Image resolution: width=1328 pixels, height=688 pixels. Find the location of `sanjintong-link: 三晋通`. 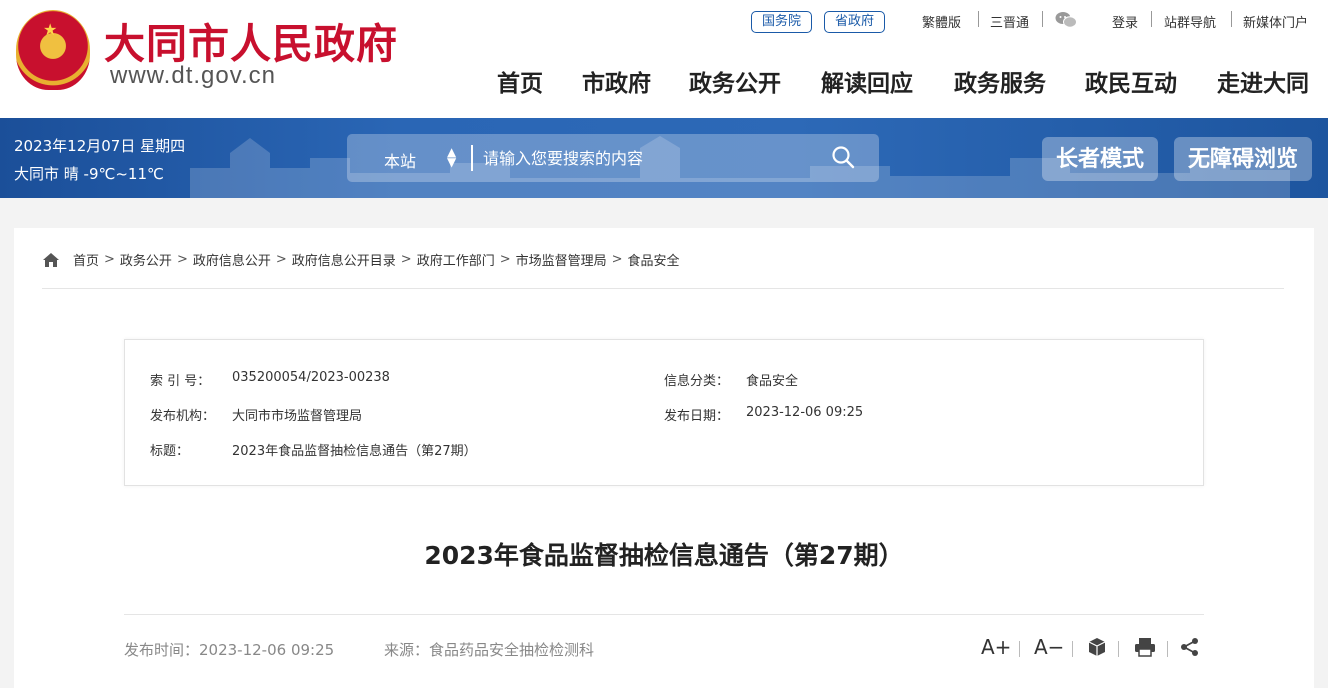

sanjintong-link: 三晋通 is located at coordinates (1009, 21).